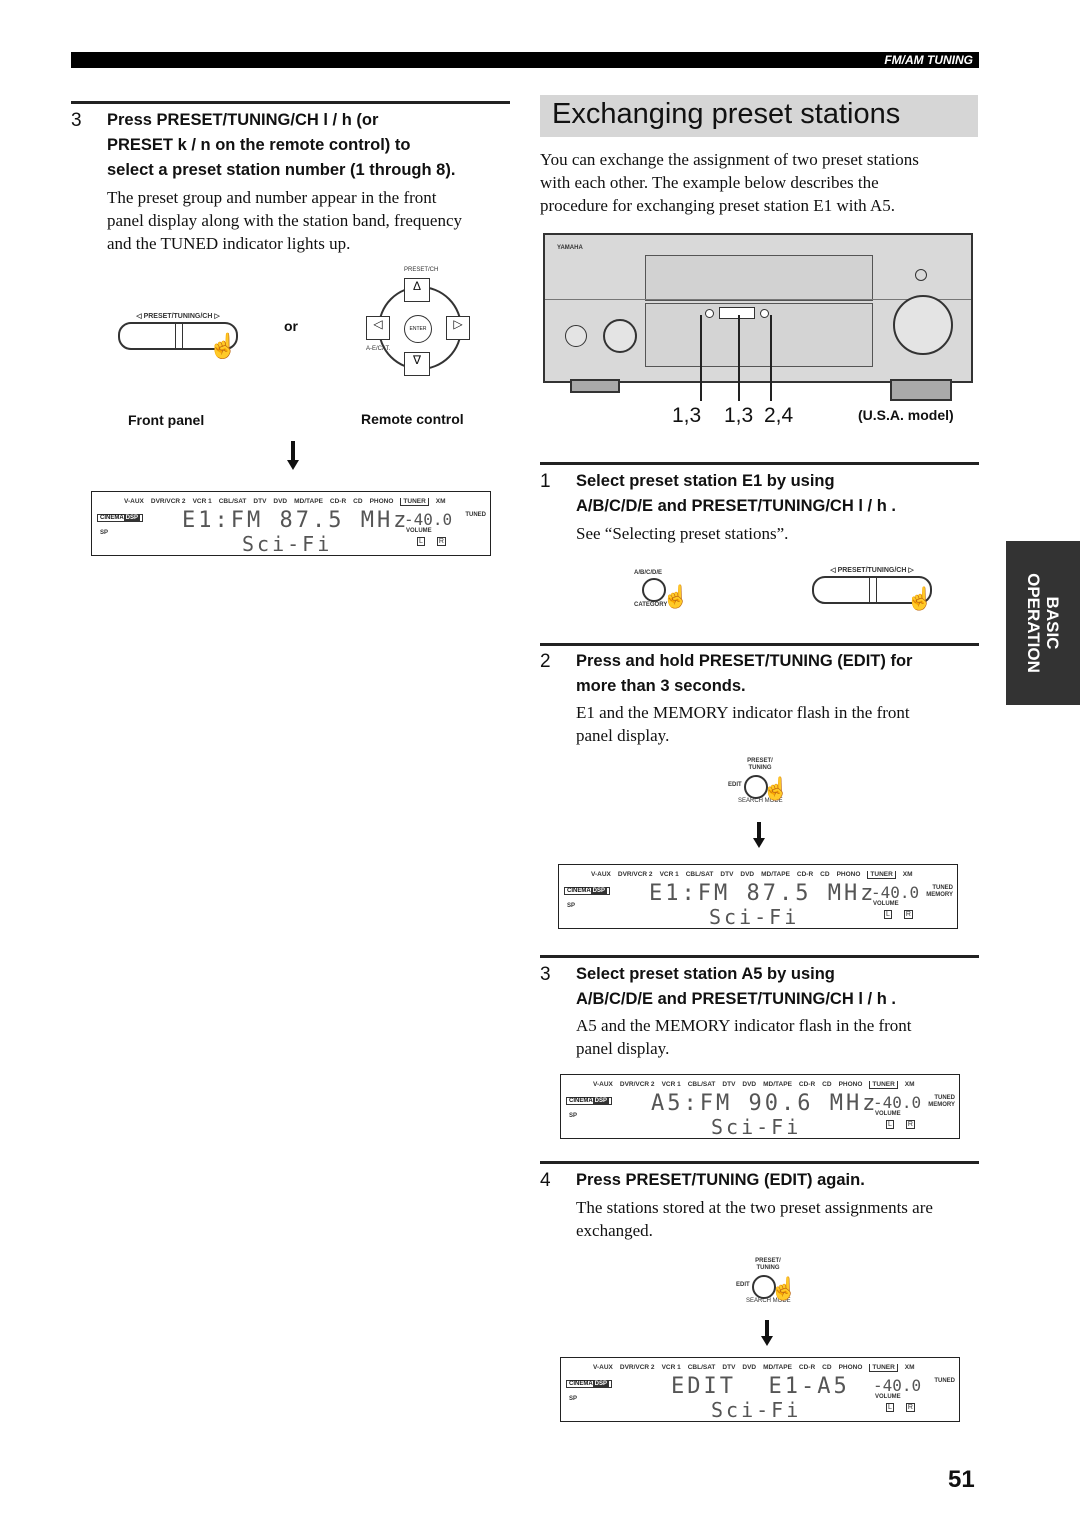 The height and width of the screenshot is (1526, 1080). I want to click on section-header-bar: FM/AM TUNING, so click(525, 60).